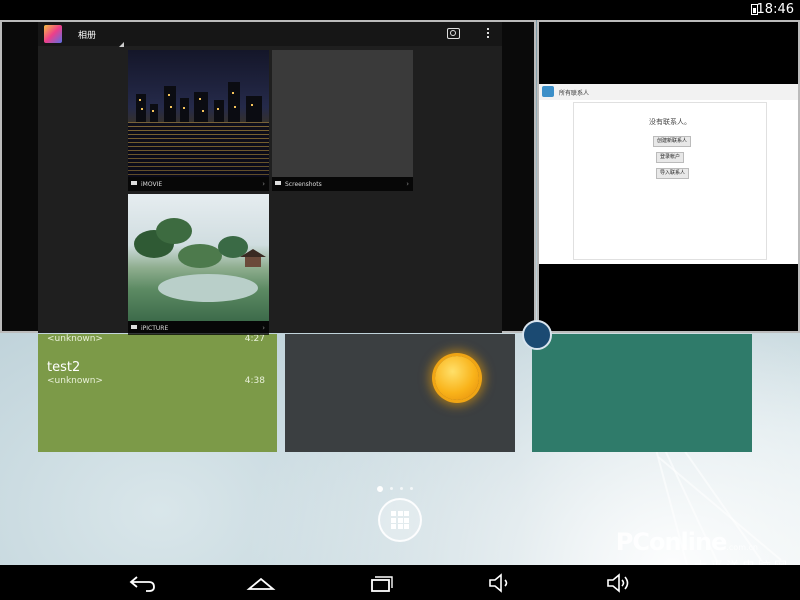 The height and width of the screenshot is (600, 800). I want to click on messages-widget: <unknown> 4:27 test2 <unknown> 4:38, so click(157, 393).